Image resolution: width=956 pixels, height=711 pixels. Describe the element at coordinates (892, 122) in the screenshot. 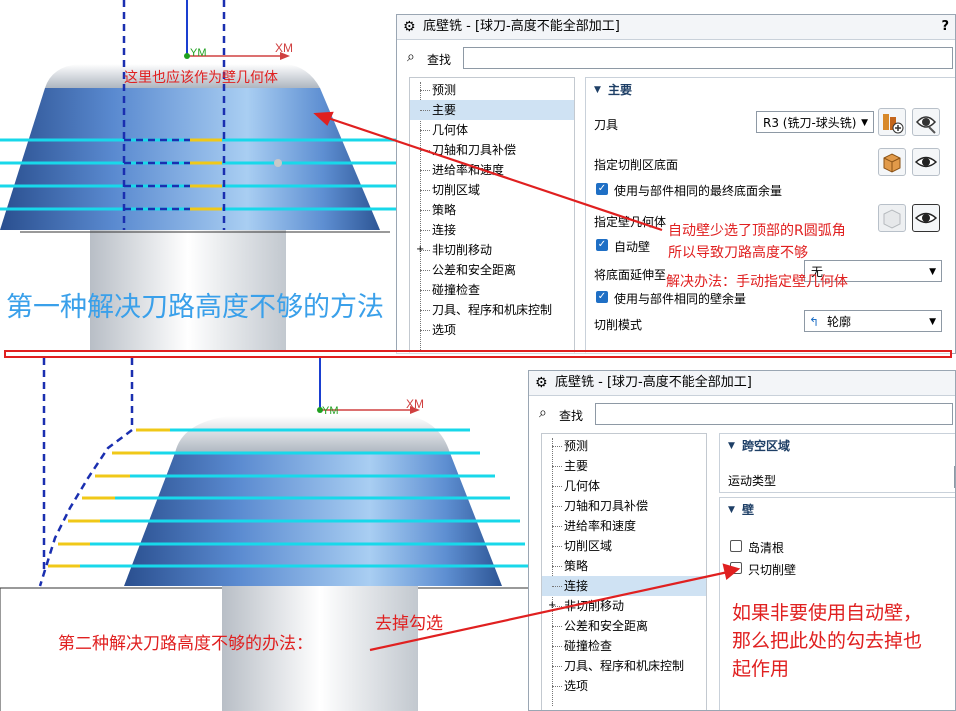

I see `tool-new-icon` at that location.